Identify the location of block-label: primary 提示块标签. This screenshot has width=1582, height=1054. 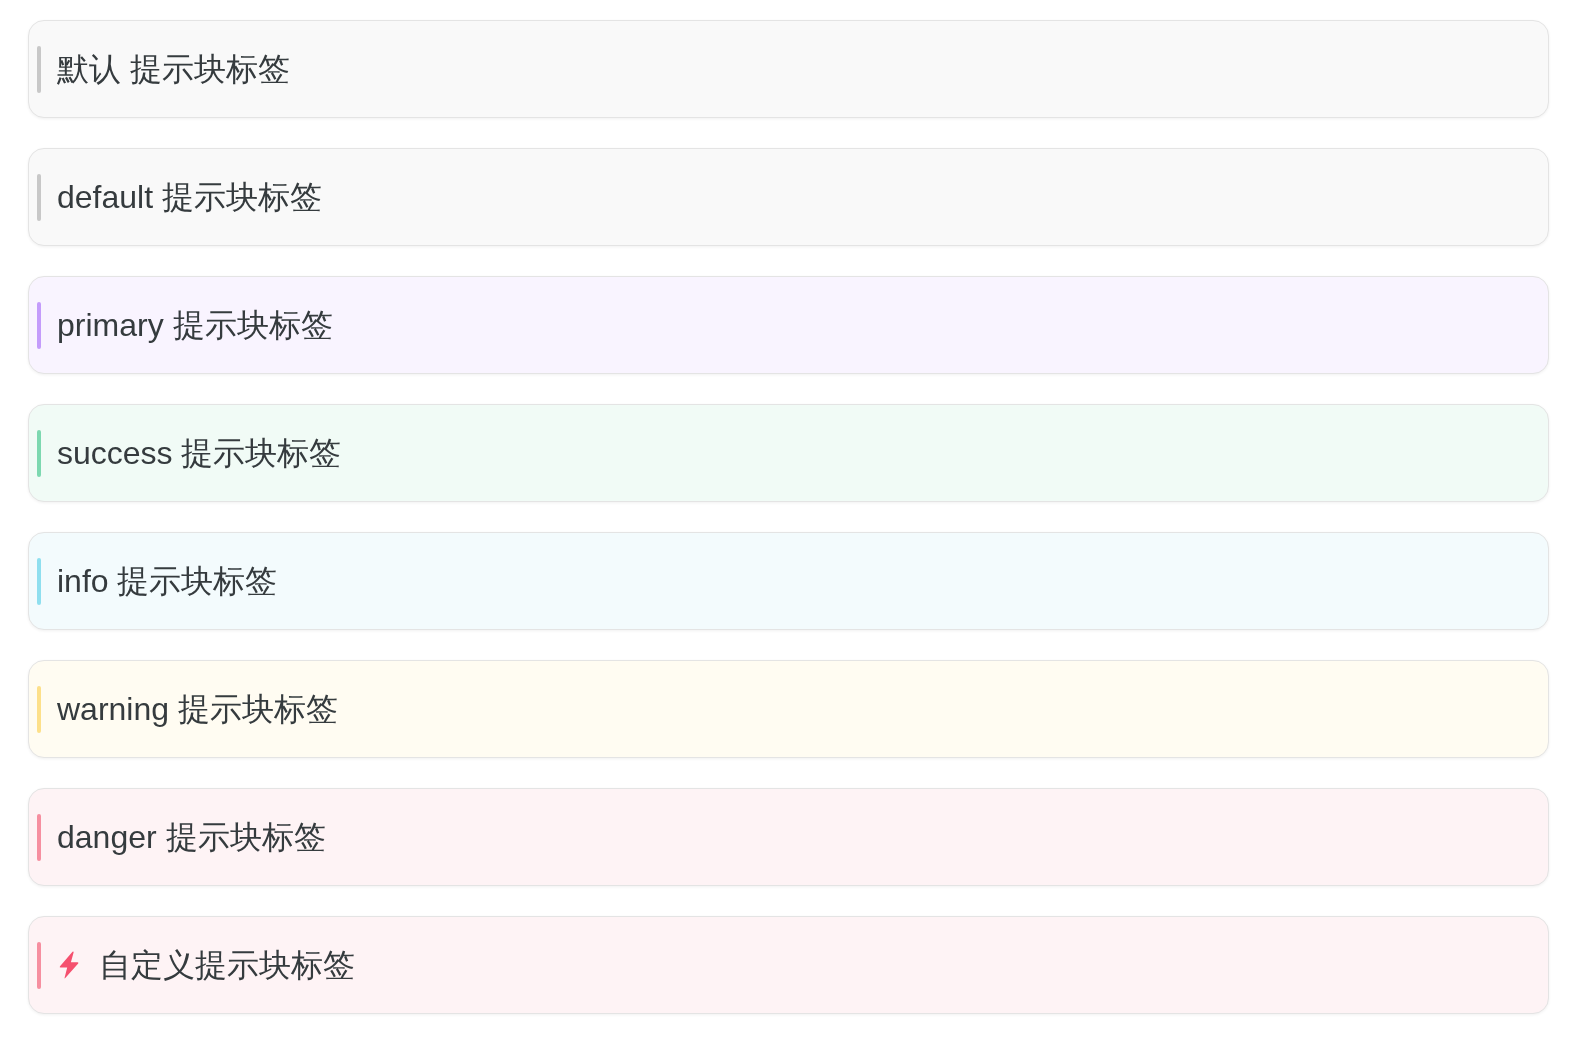
(195, 325).